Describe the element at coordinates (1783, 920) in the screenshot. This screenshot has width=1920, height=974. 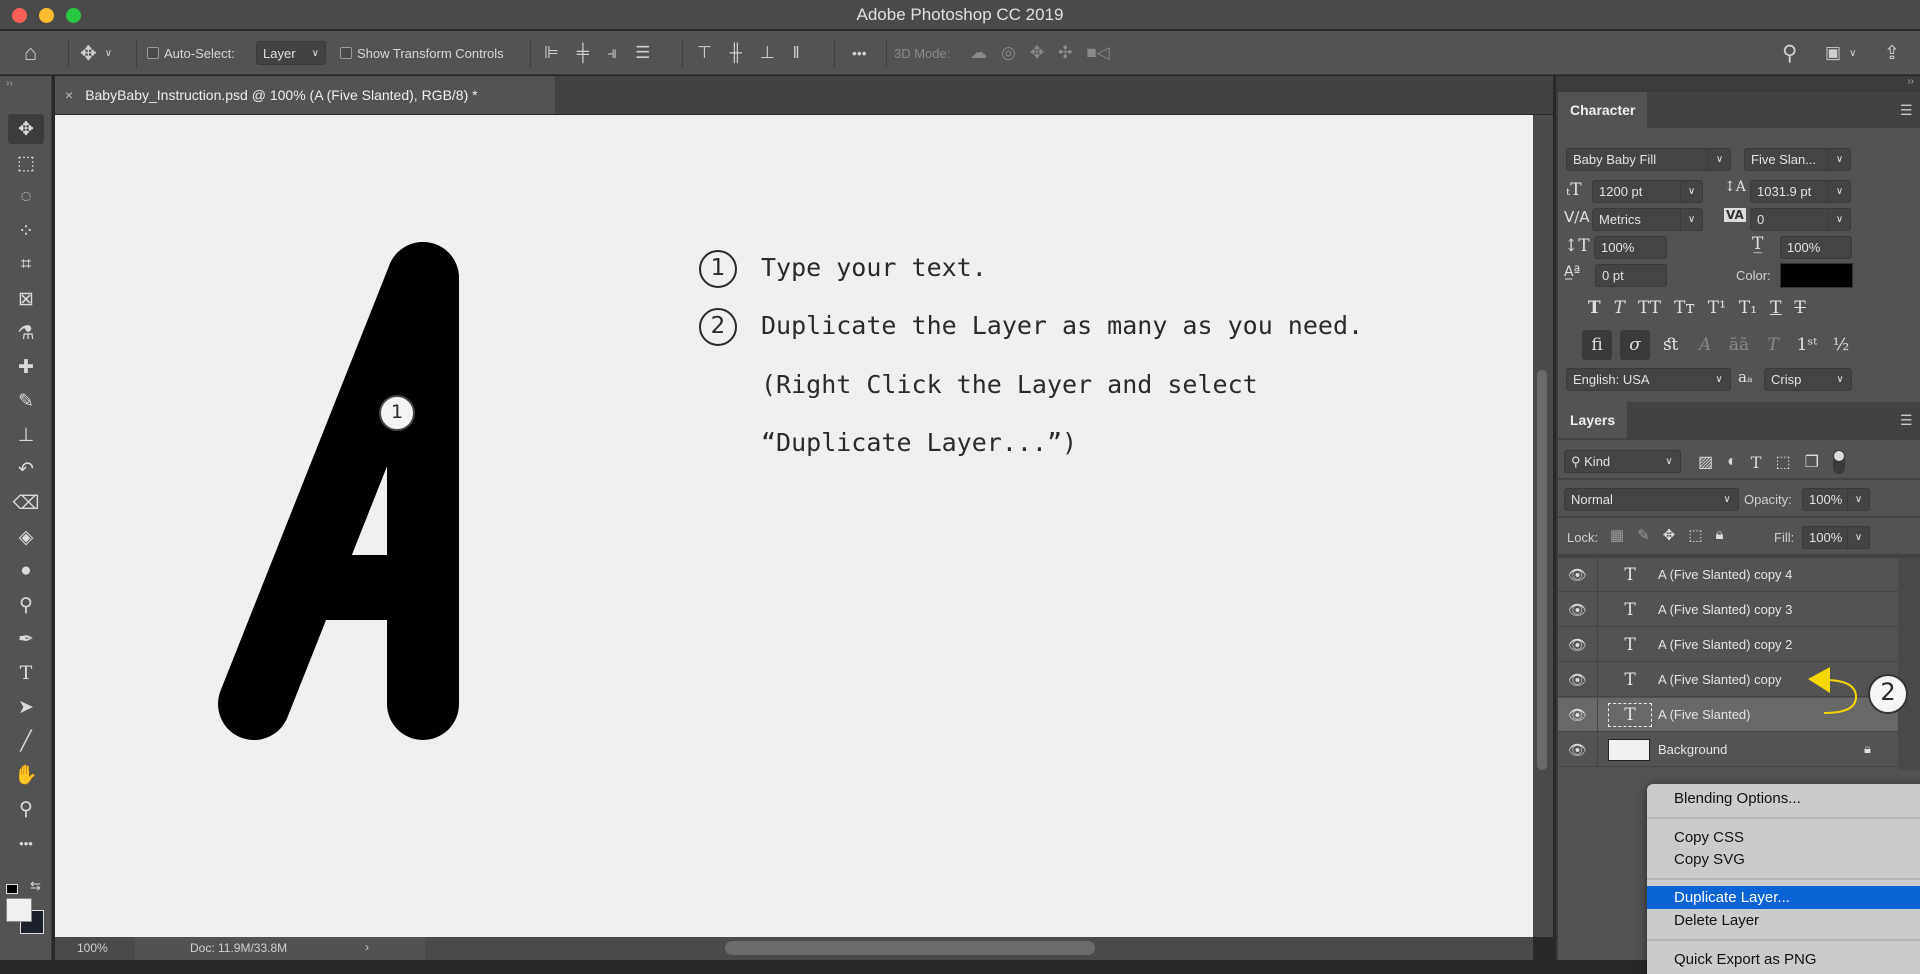
I see `menu-item-delete-layer: Delete Layer` at that location.